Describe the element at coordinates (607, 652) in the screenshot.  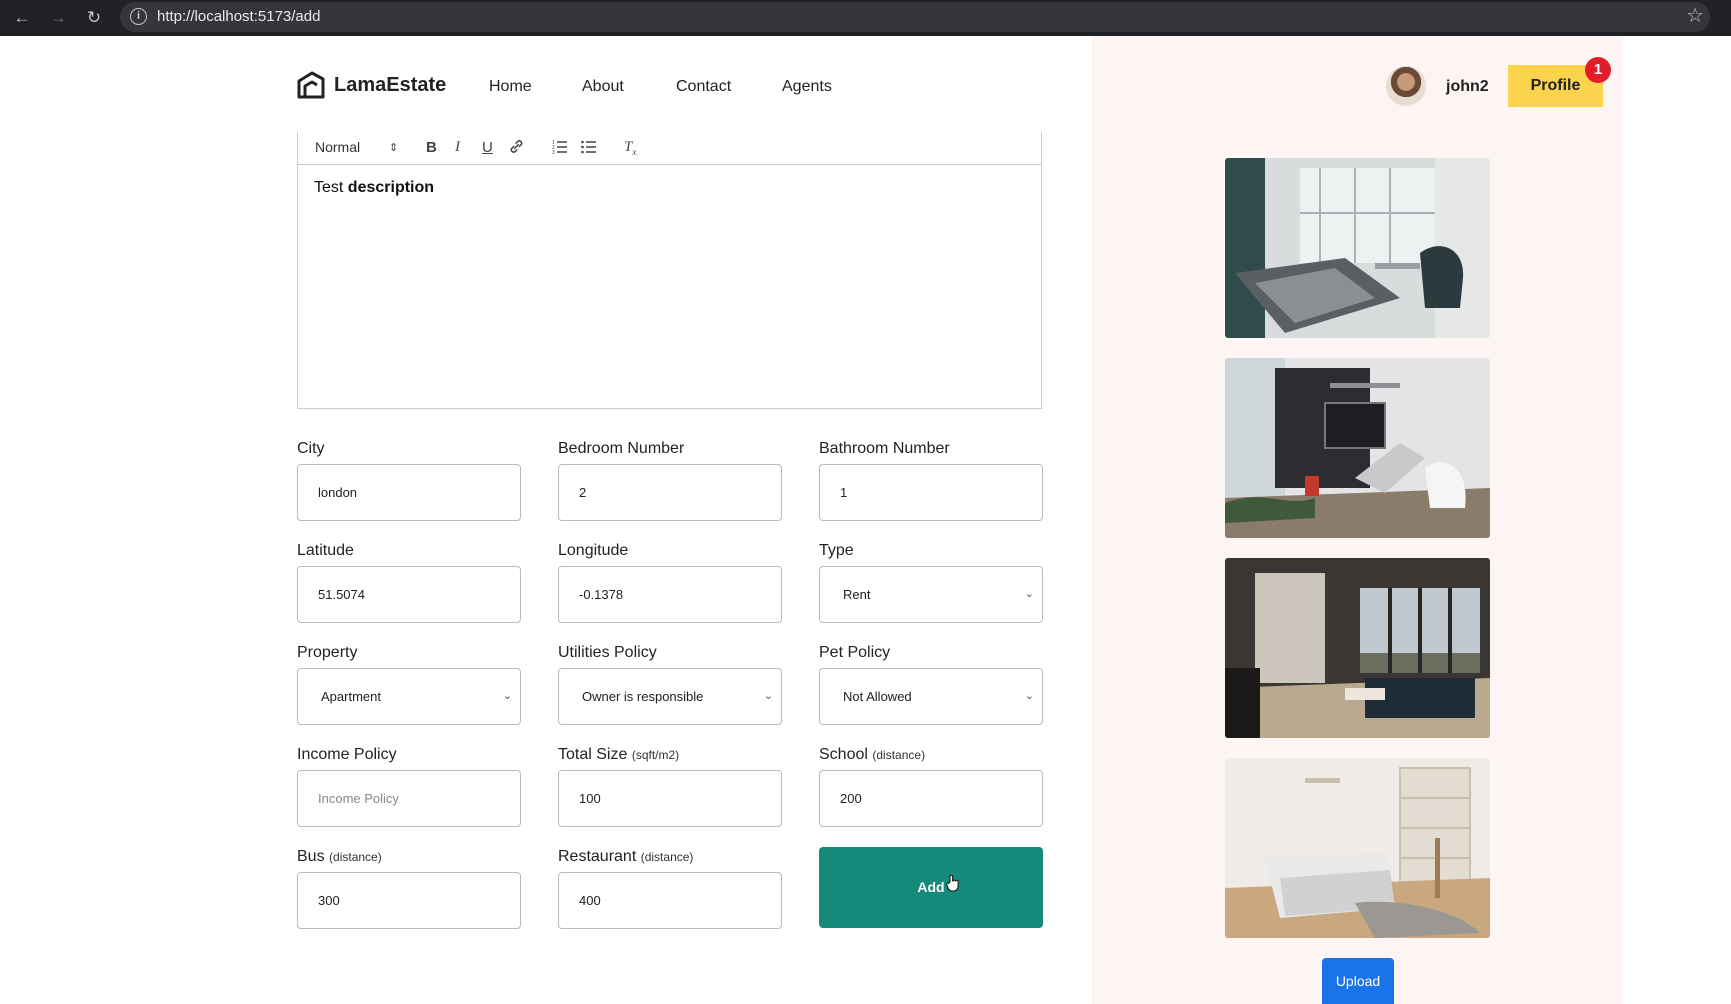
I see `utilities-label: Utilities Policy` at that location.